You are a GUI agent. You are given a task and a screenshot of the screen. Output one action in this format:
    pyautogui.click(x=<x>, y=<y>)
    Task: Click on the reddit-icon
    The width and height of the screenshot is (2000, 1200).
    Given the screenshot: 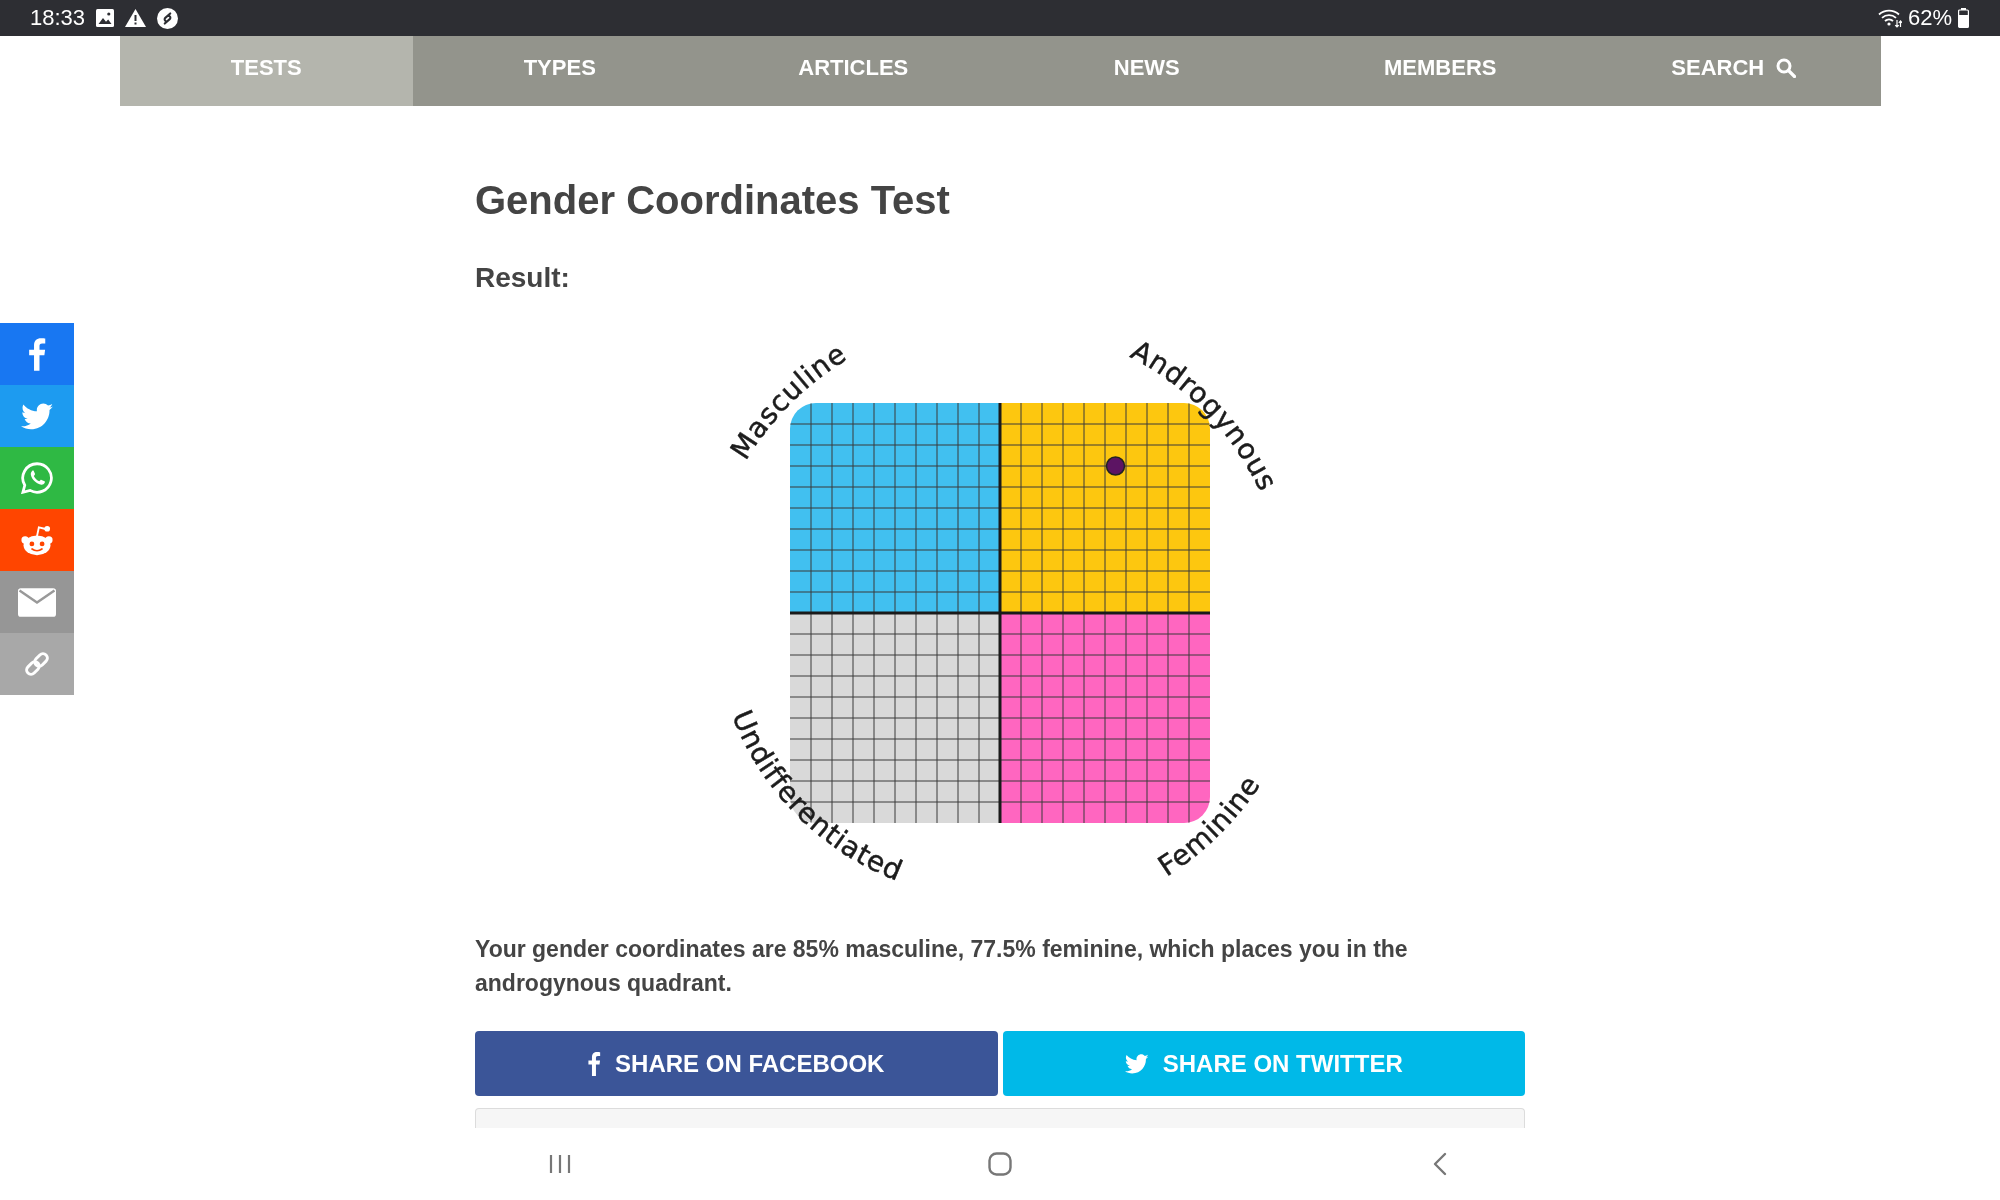 What is the action you would take?
    pyautogui.click(x=37, y=540)
    